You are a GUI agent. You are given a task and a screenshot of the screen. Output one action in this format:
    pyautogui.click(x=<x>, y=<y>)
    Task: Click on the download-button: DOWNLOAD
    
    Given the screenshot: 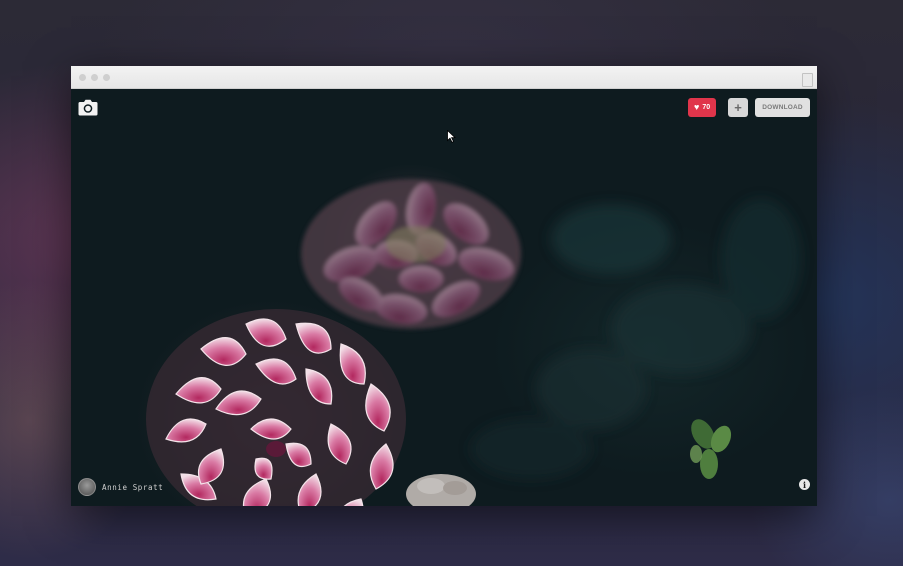 What is the action you would take?
    pyautogui.click(x=782, y=107)
    